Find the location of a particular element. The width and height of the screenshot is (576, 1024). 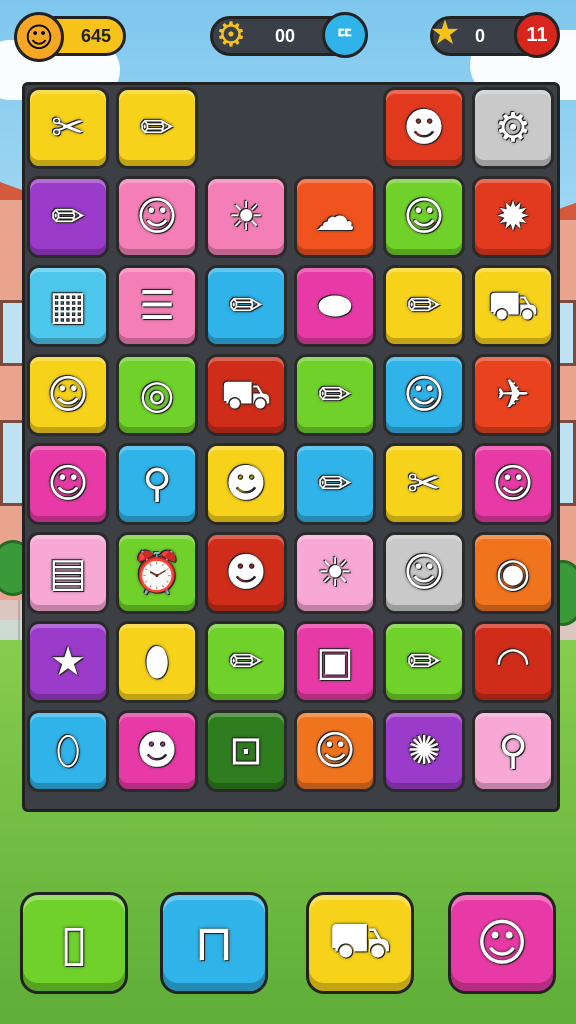

target-icon: ◎ is located at coordinates (157, 395).